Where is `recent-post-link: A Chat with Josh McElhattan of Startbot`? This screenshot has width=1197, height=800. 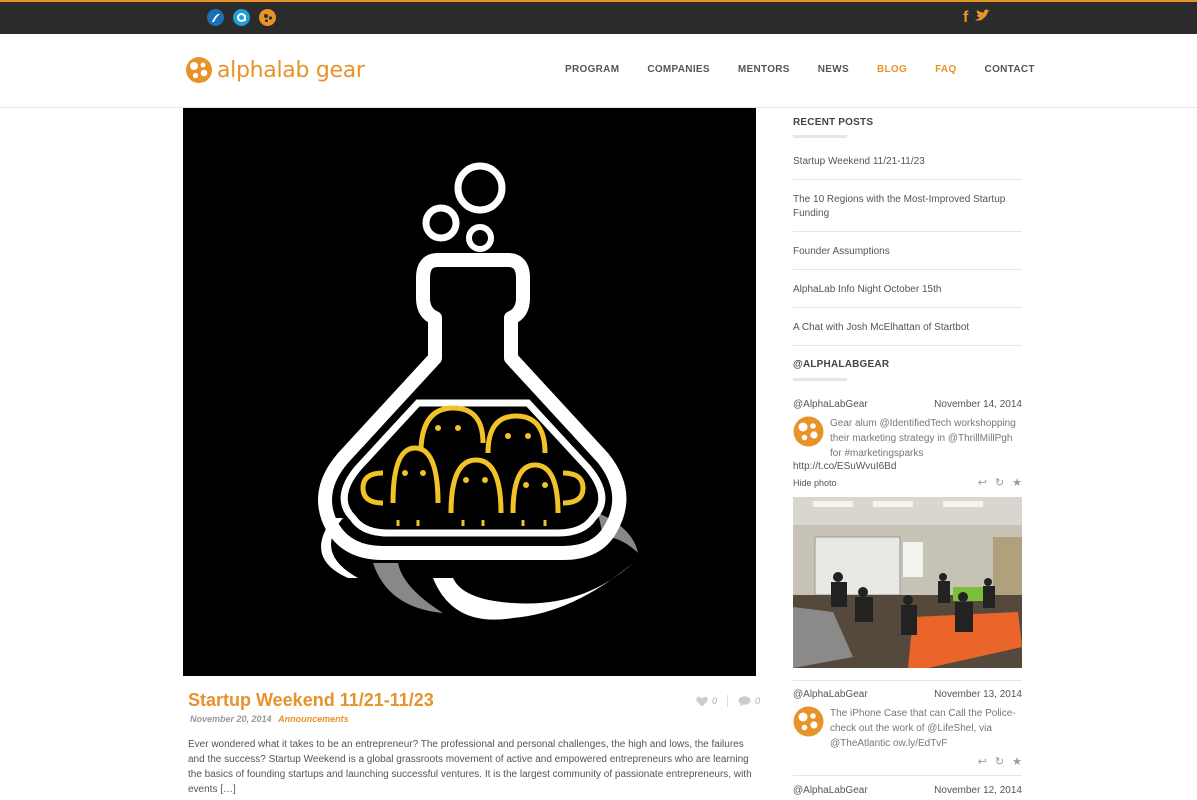
recent-post-link: A Chat with Josh McElhattan of Startbot is located at coordinates (907, 331).